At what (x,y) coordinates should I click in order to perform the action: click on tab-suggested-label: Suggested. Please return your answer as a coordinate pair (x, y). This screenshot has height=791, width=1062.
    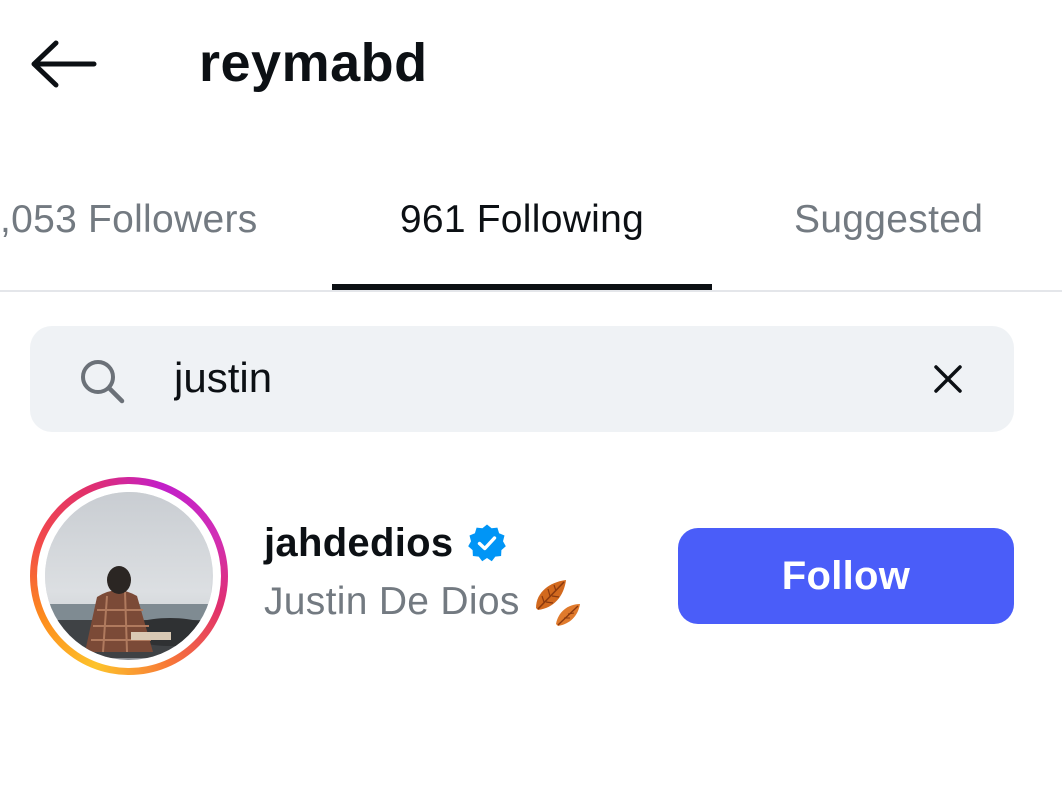
    Looking at the image, I should click on (889, 219).